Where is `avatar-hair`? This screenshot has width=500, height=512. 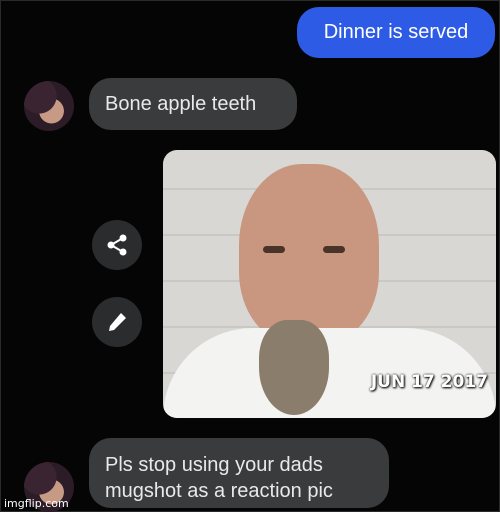
avatar-hair is located at coordinates (49, 106).